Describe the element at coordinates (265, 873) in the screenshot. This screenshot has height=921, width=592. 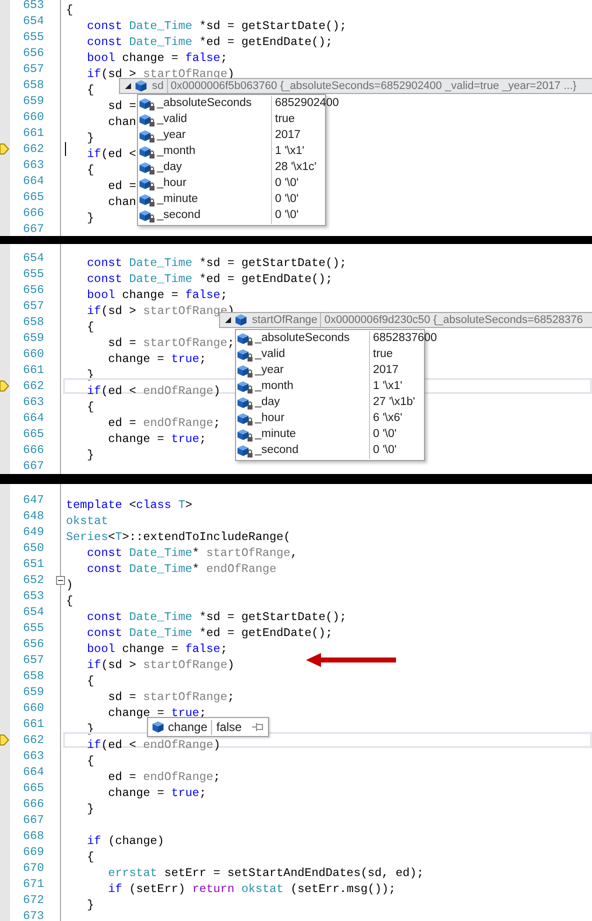
I see `code-line: errstat setErr = setStartAndEndDates(sd, ed);` at that location.